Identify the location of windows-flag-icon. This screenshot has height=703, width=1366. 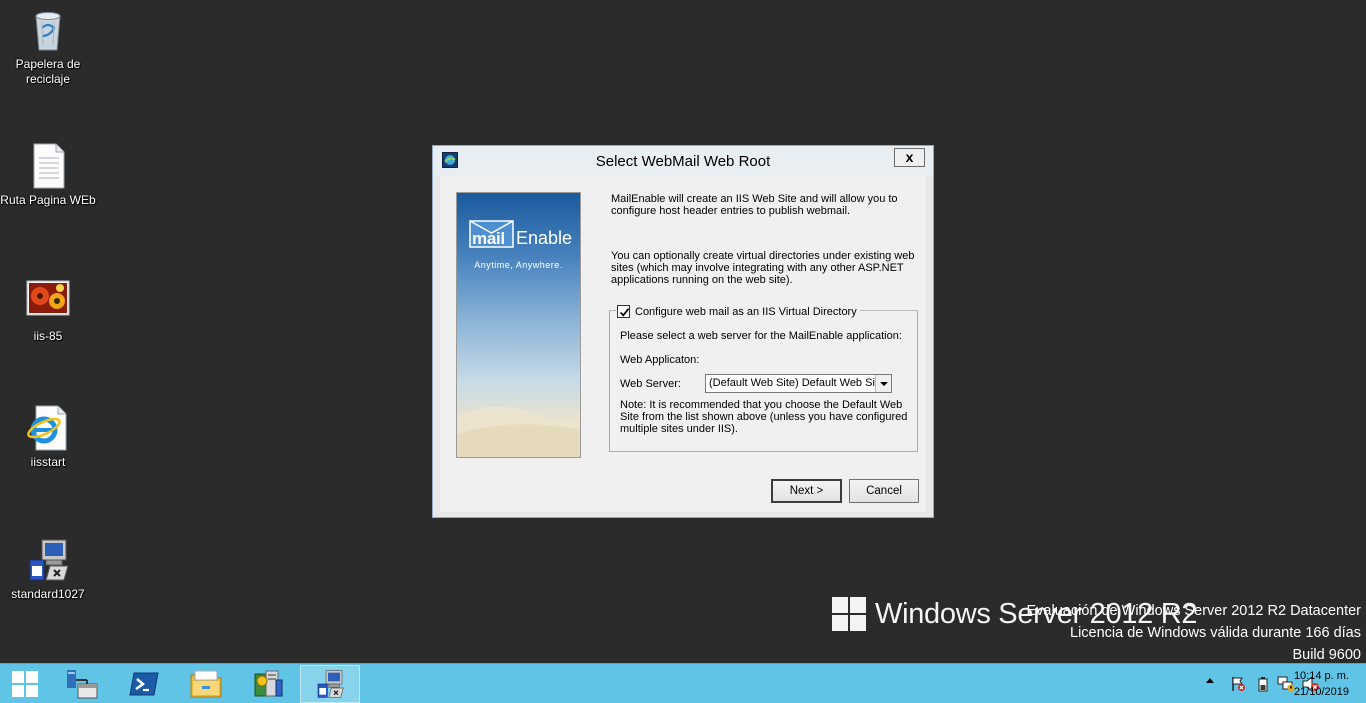
(849, 614).